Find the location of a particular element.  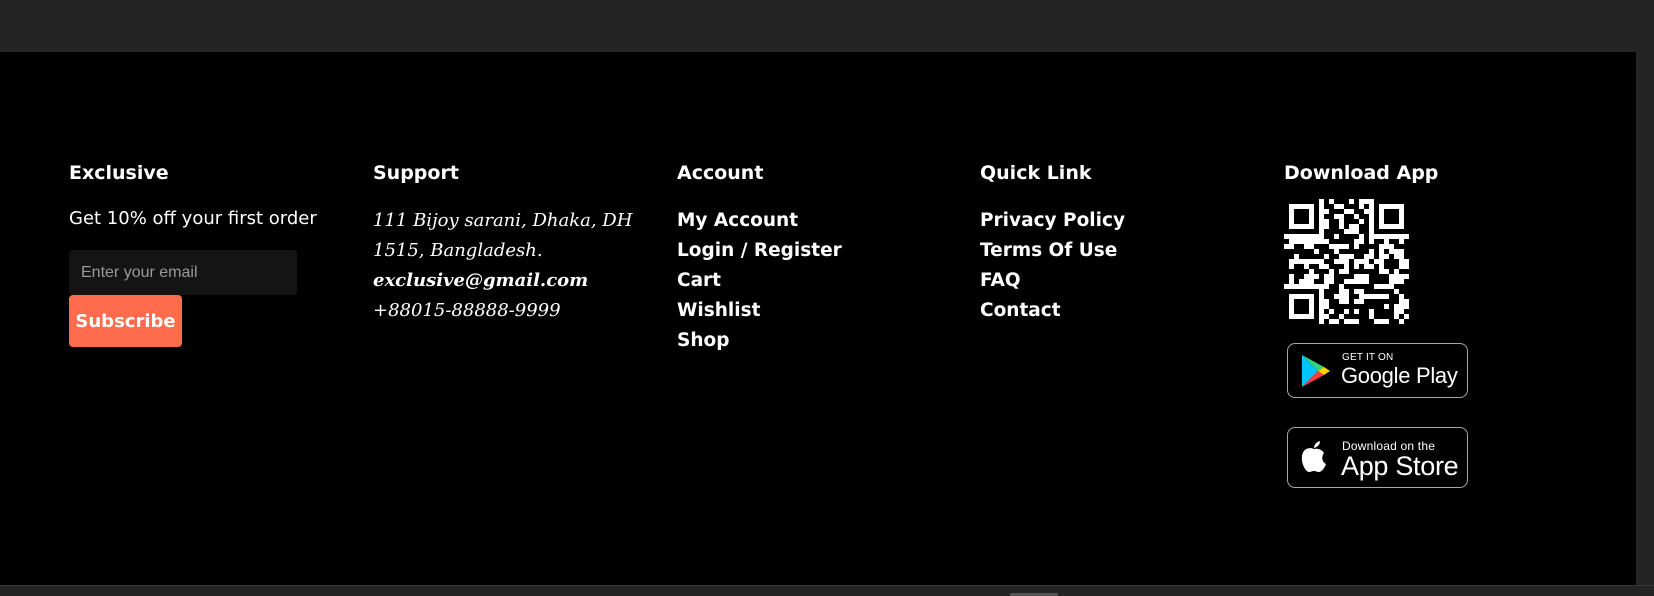

support-address-line1: 111 Bijoy sarani, Dhaka, DH is located at coordinates (503, 220).